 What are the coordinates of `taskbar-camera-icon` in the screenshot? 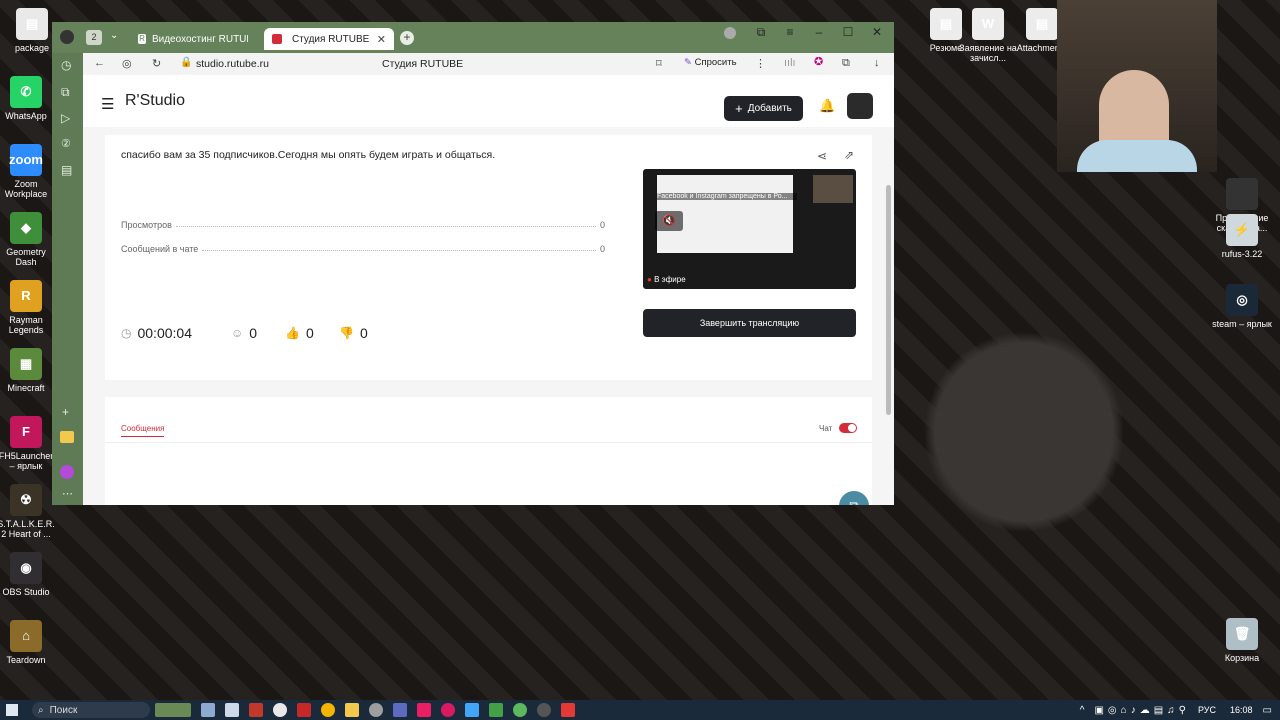 It's located at (568, 710).